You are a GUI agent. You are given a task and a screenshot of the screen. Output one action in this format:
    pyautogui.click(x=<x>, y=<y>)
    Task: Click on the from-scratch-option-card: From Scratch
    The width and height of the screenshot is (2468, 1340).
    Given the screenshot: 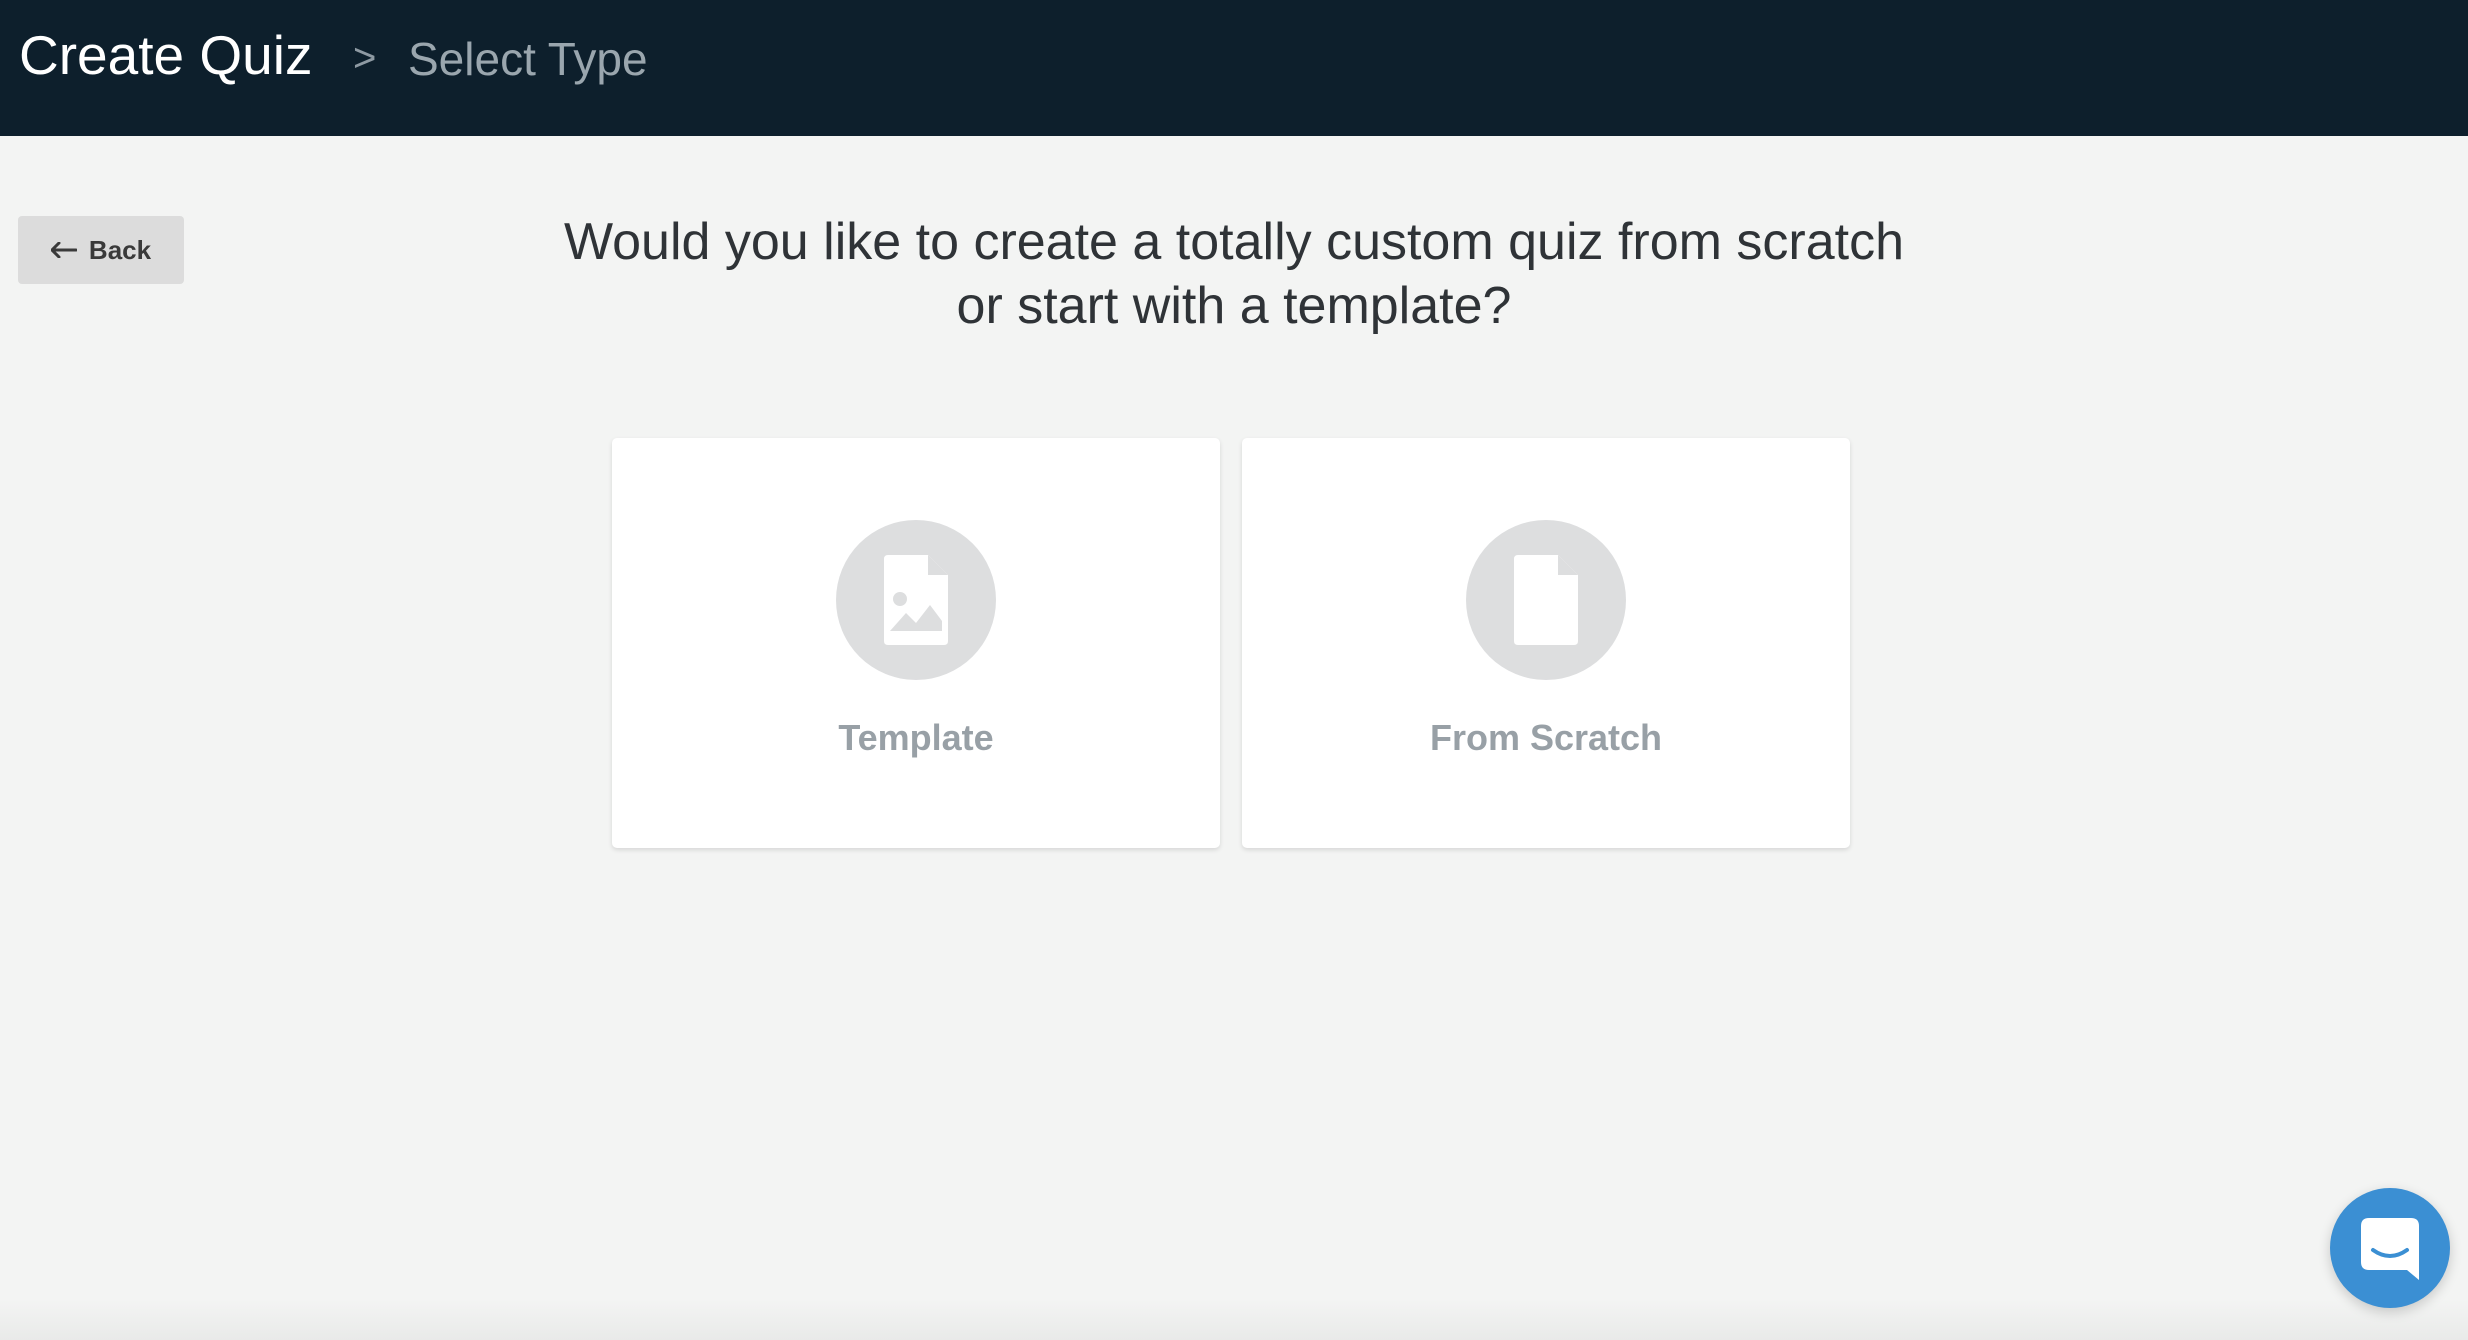 What is the action you would take?
    pyautogui.click(x=1546, y=643)
    